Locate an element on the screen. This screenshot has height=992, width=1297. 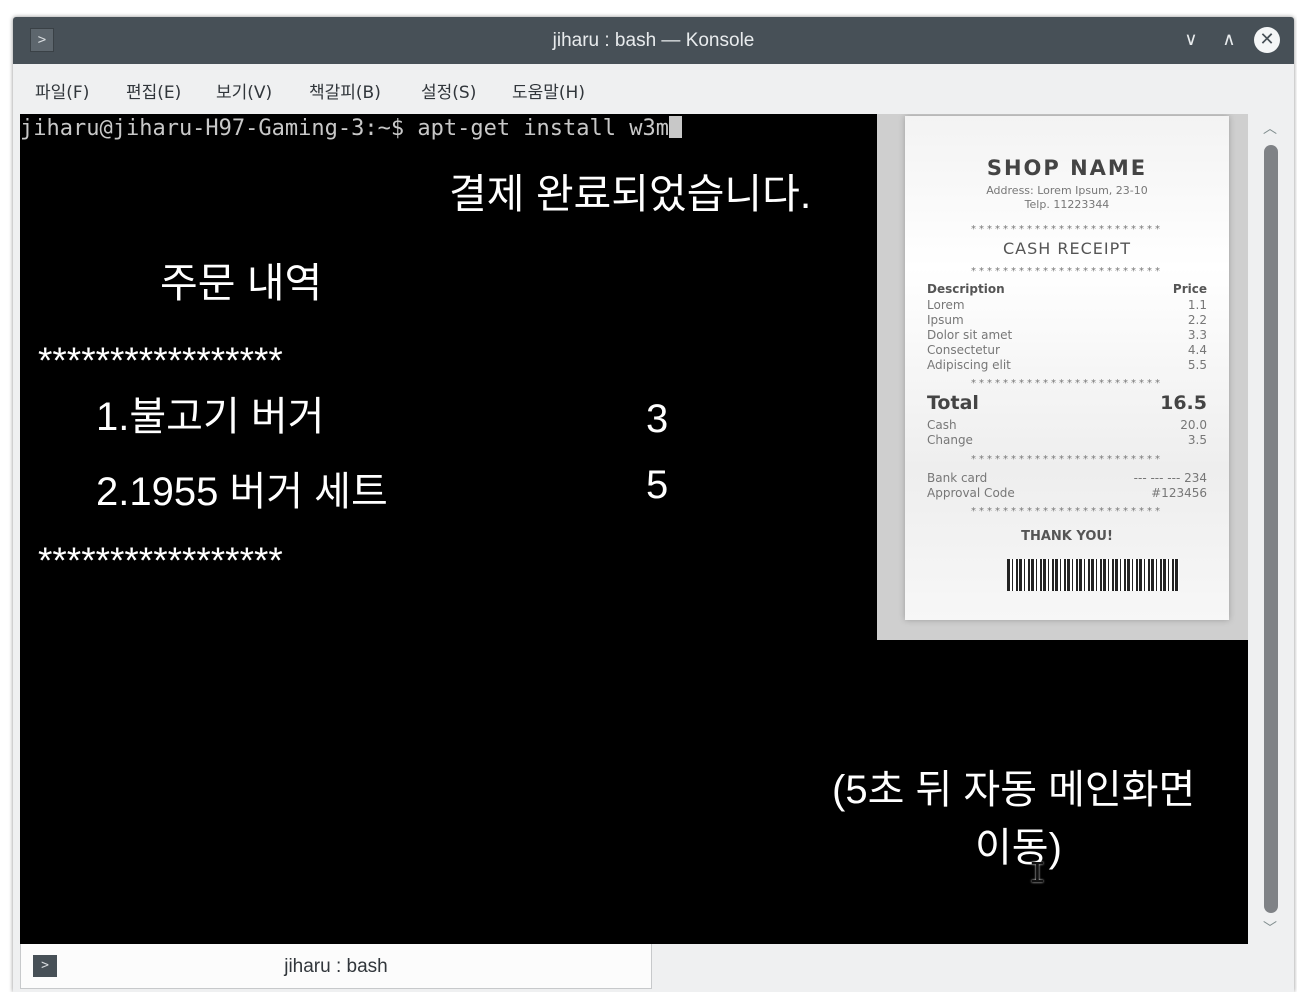
payment-complete-message: 결제 완료되었습니다. is located at coordinates (630, 194).